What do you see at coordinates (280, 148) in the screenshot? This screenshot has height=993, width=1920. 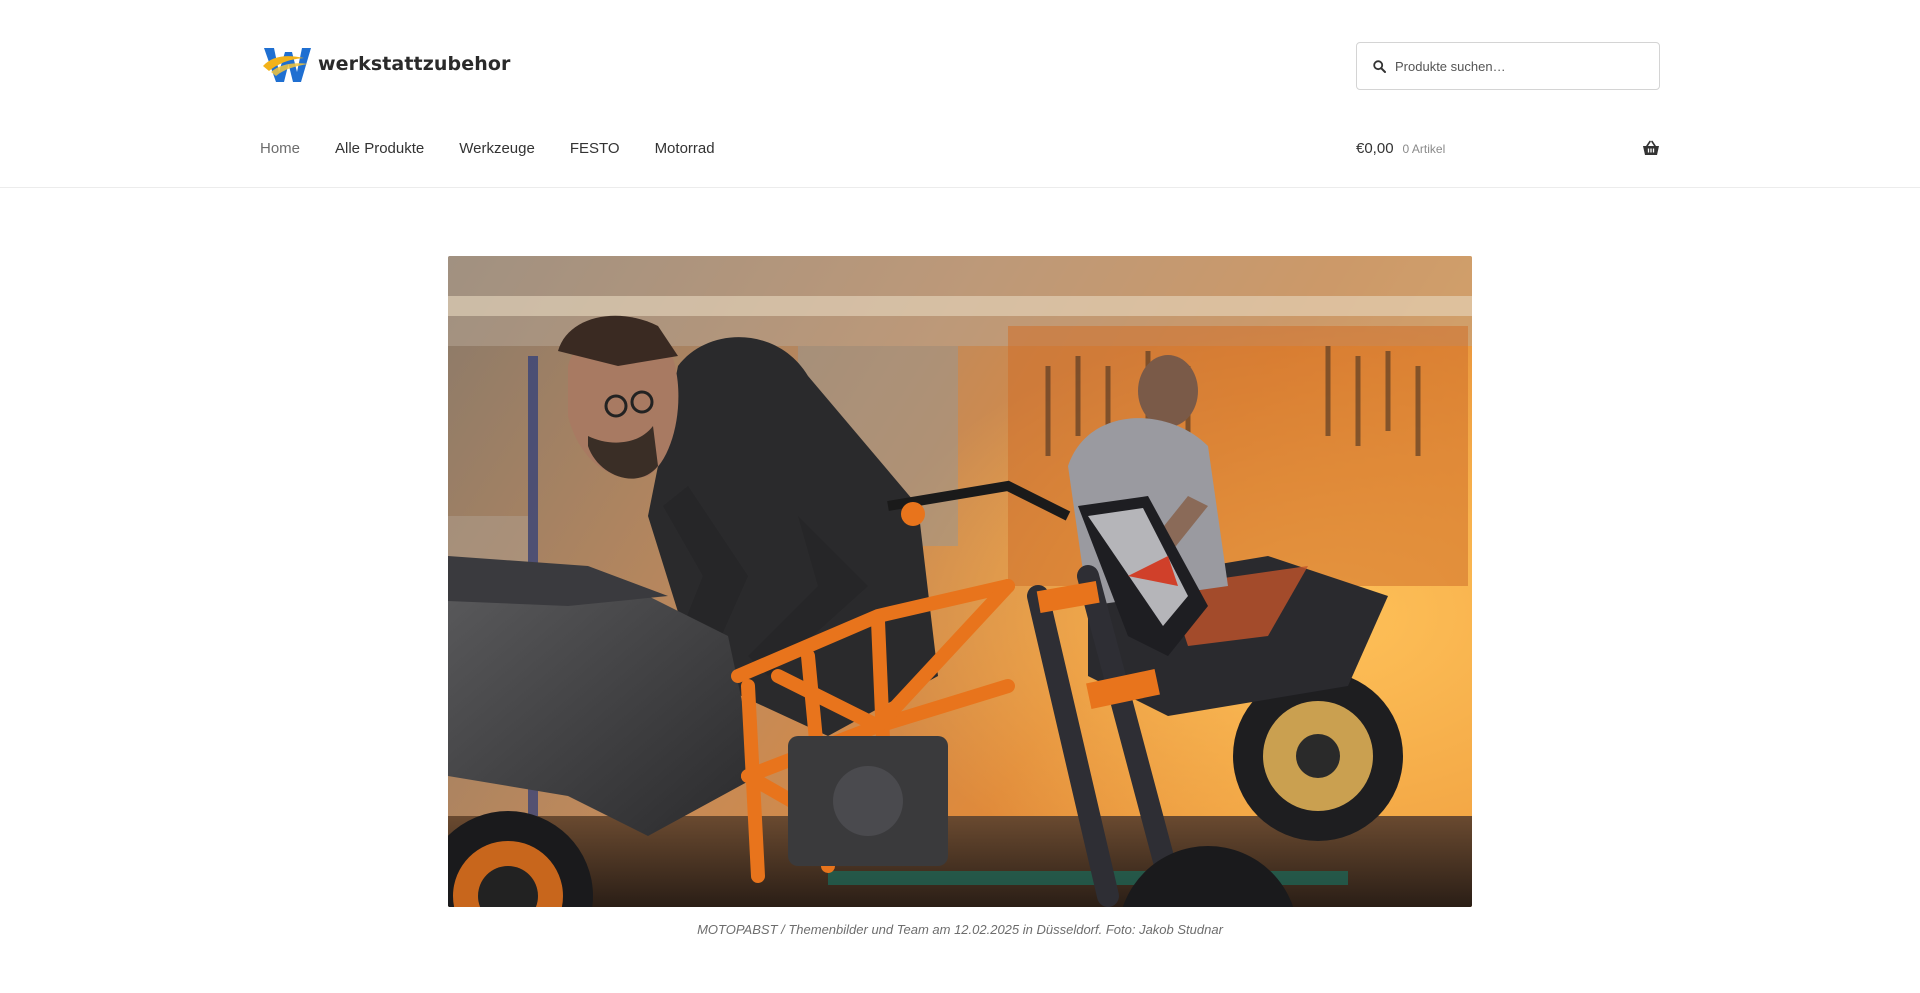 I see `nav-item-home: Home` at bounding box center [280, 148].